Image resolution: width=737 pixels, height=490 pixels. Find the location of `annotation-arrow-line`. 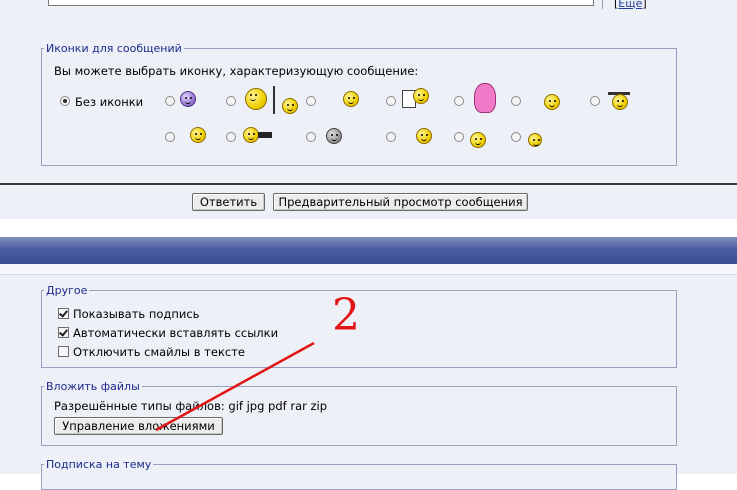

annotation-arrow-line is located at coordinates (235, 386).